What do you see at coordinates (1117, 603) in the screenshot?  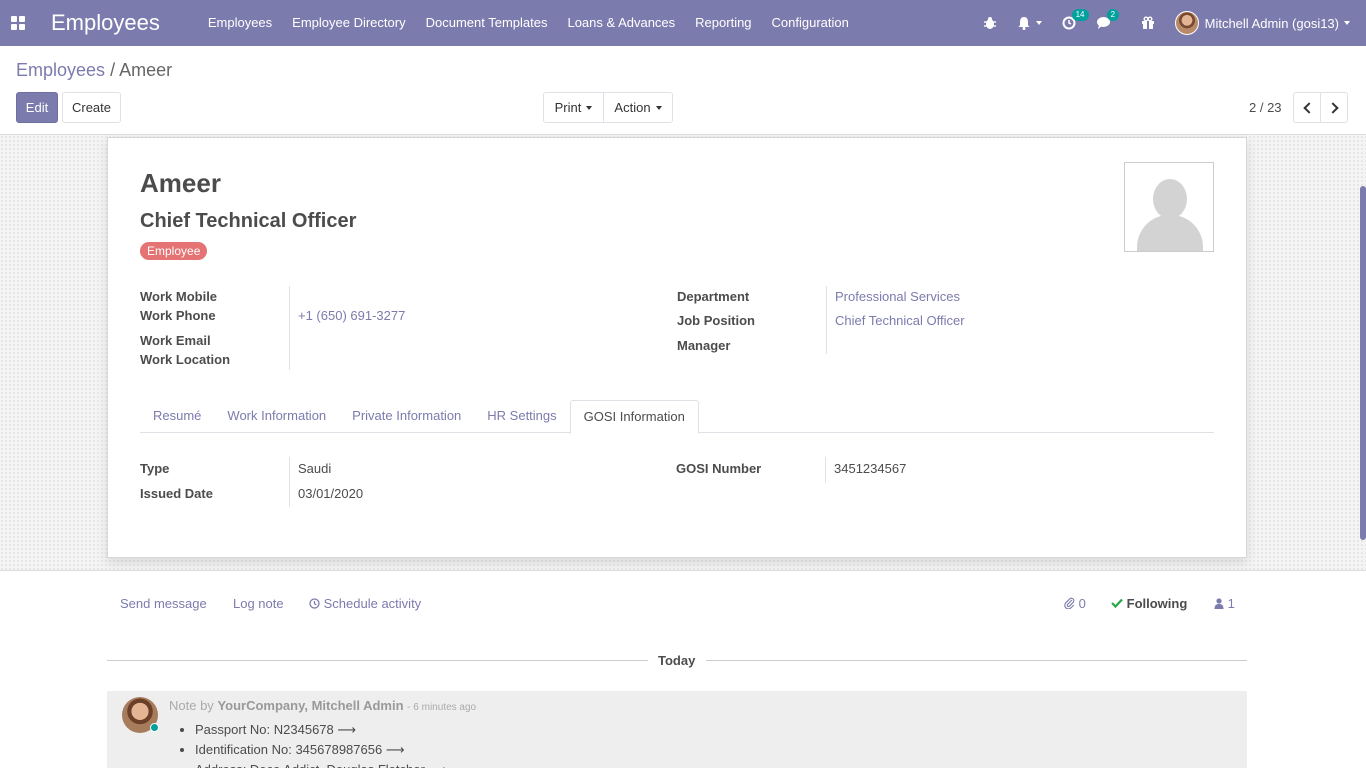 I see `check-icon` at bounding box center [1117, 603].